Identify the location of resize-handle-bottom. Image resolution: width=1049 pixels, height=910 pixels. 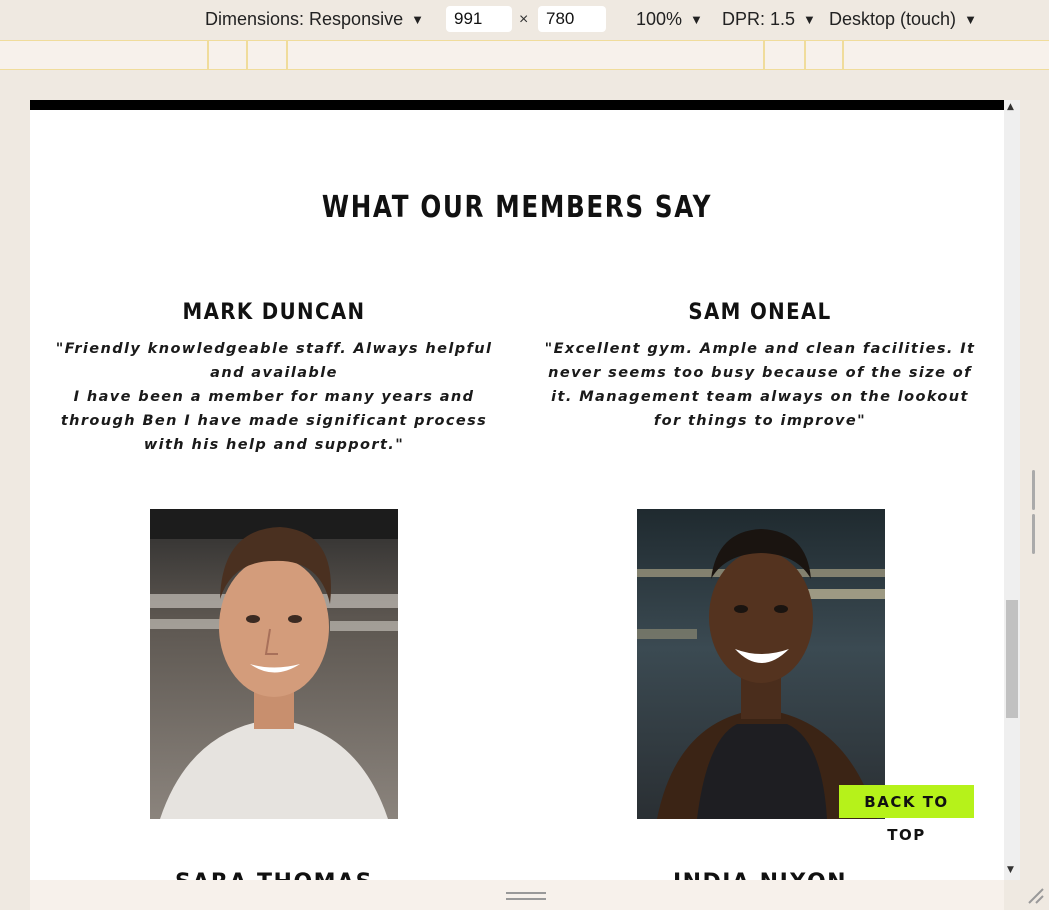
(517, 895).